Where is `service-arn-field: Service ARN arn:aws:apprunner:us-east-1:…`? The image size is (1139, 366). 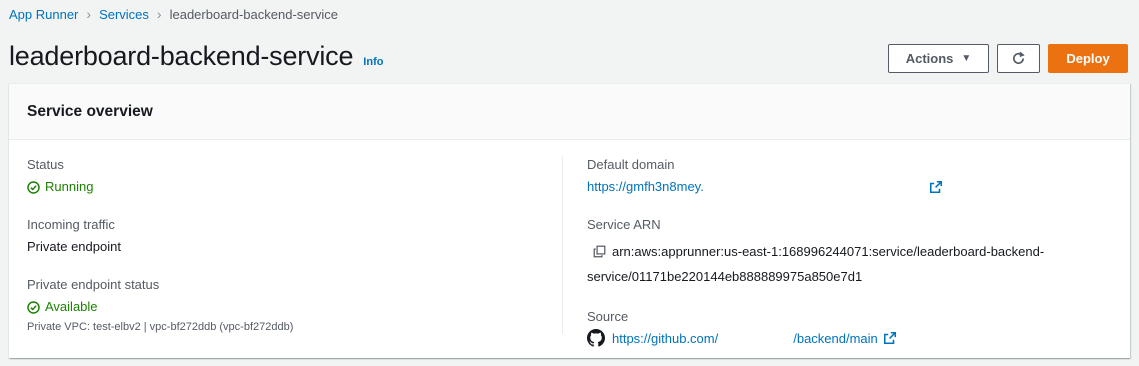
service-arn-field: Service ARN arn:aws:apprunner:us-east-1:… is located at coordinates (847, 252).